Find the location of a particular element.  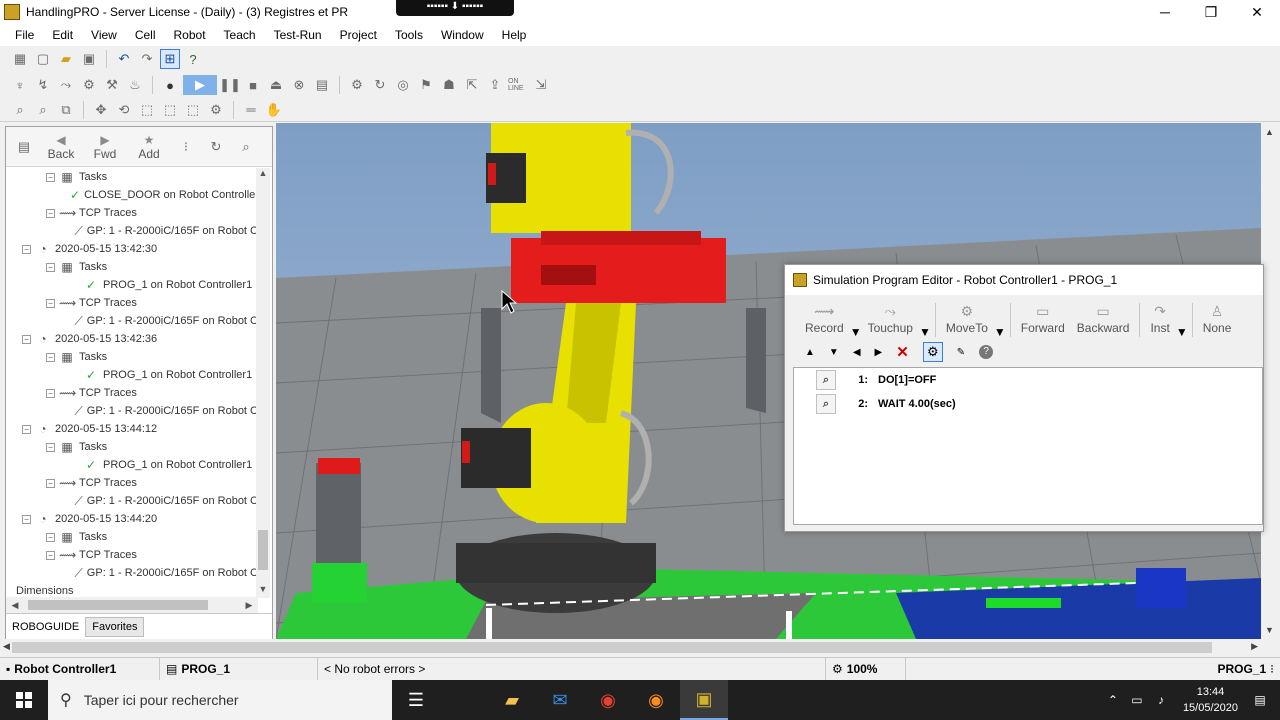

play-icon: ▶ is located at coordinates (200, 85).